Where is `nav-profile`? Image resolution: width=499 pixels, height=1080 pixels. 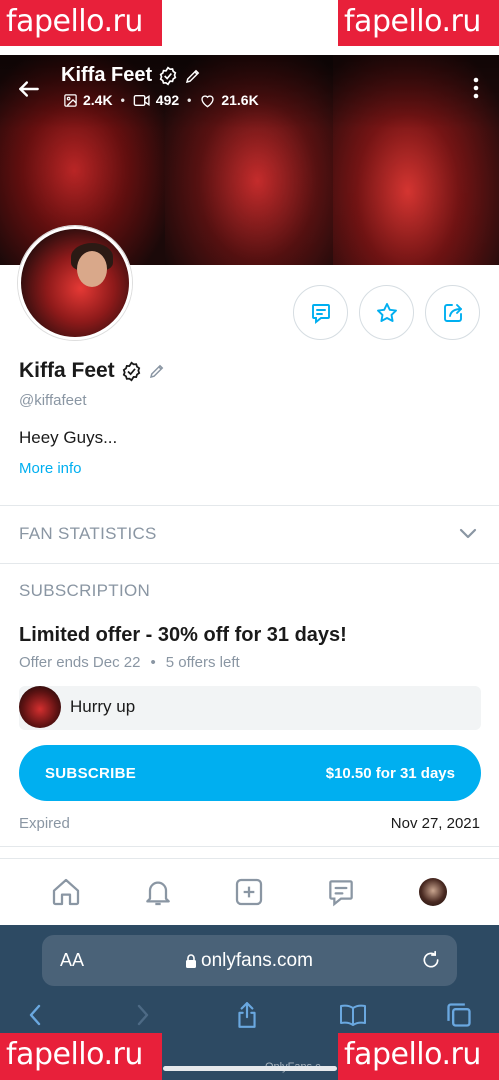 nav-profile is located at coordinates (433, 892).